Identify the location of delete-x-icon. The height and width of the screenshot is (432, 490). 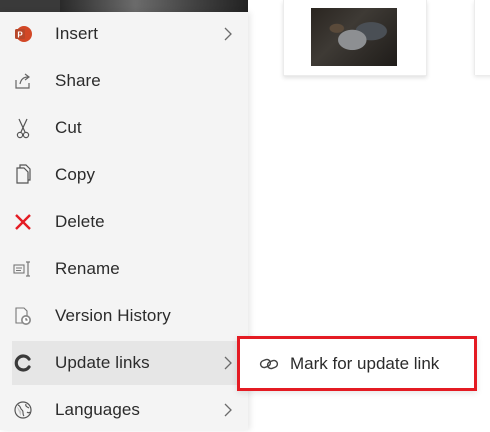
(23, 222).